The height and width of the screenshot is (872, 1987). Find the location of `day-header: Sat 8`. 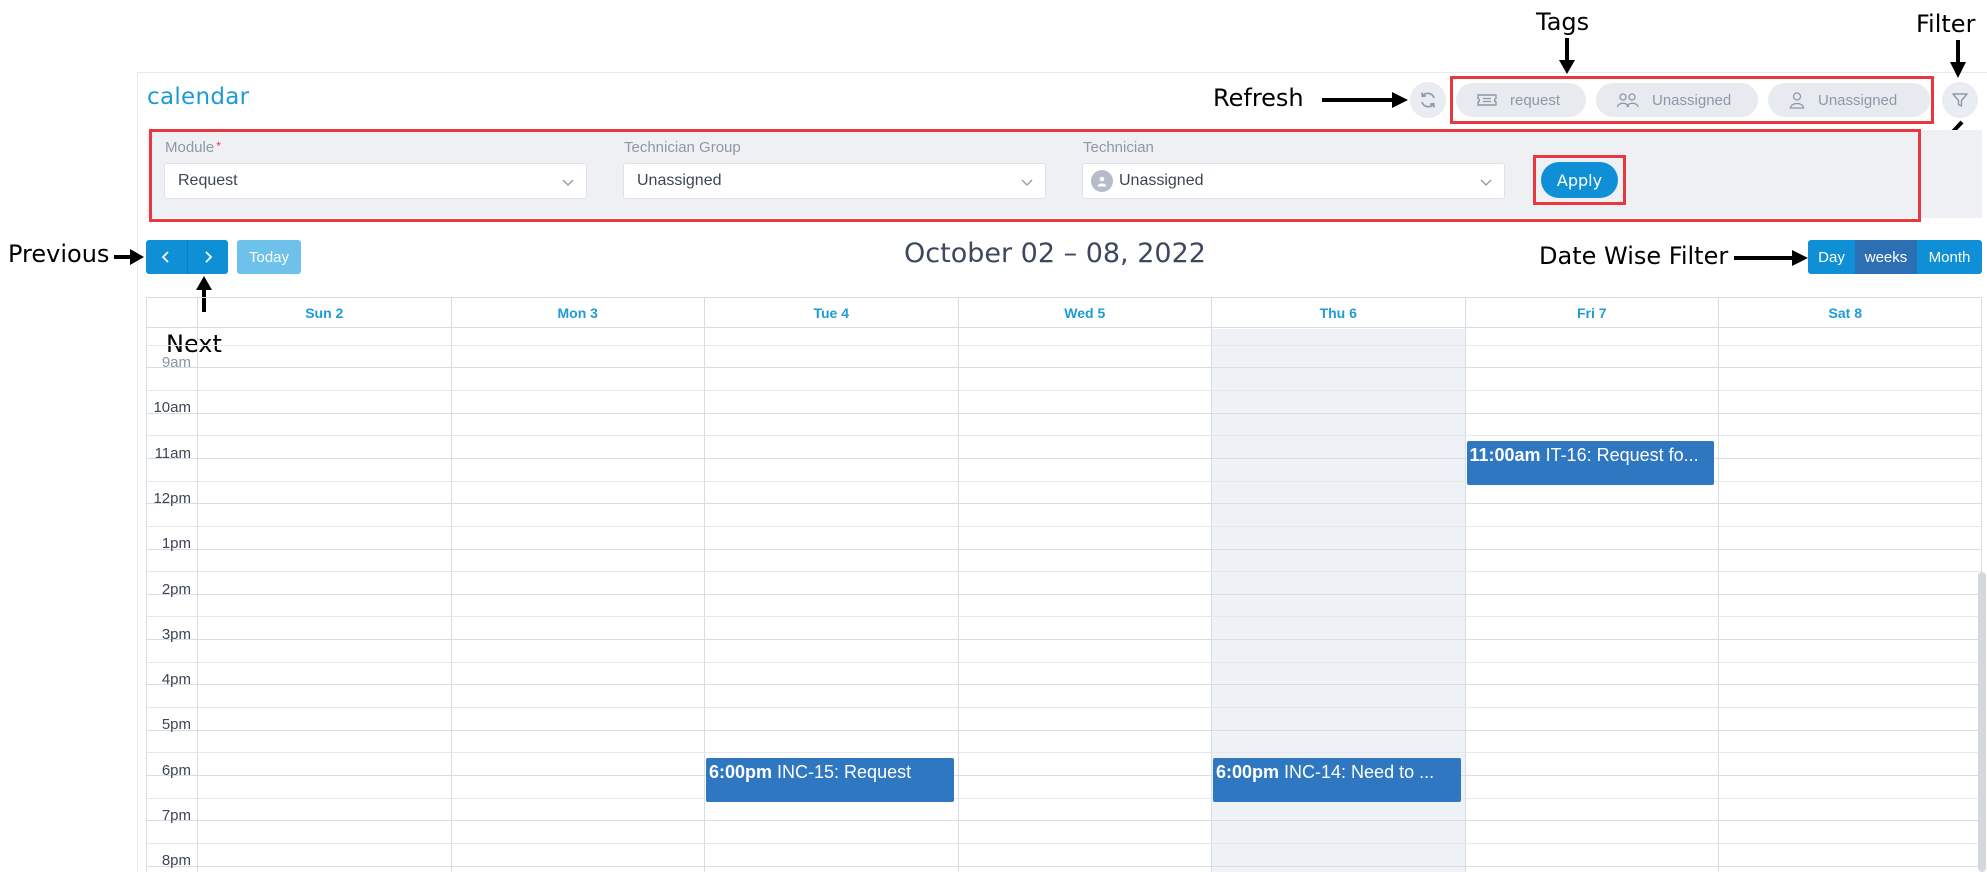

day-header: Sat 8 is located at coordinates (1845, 313).